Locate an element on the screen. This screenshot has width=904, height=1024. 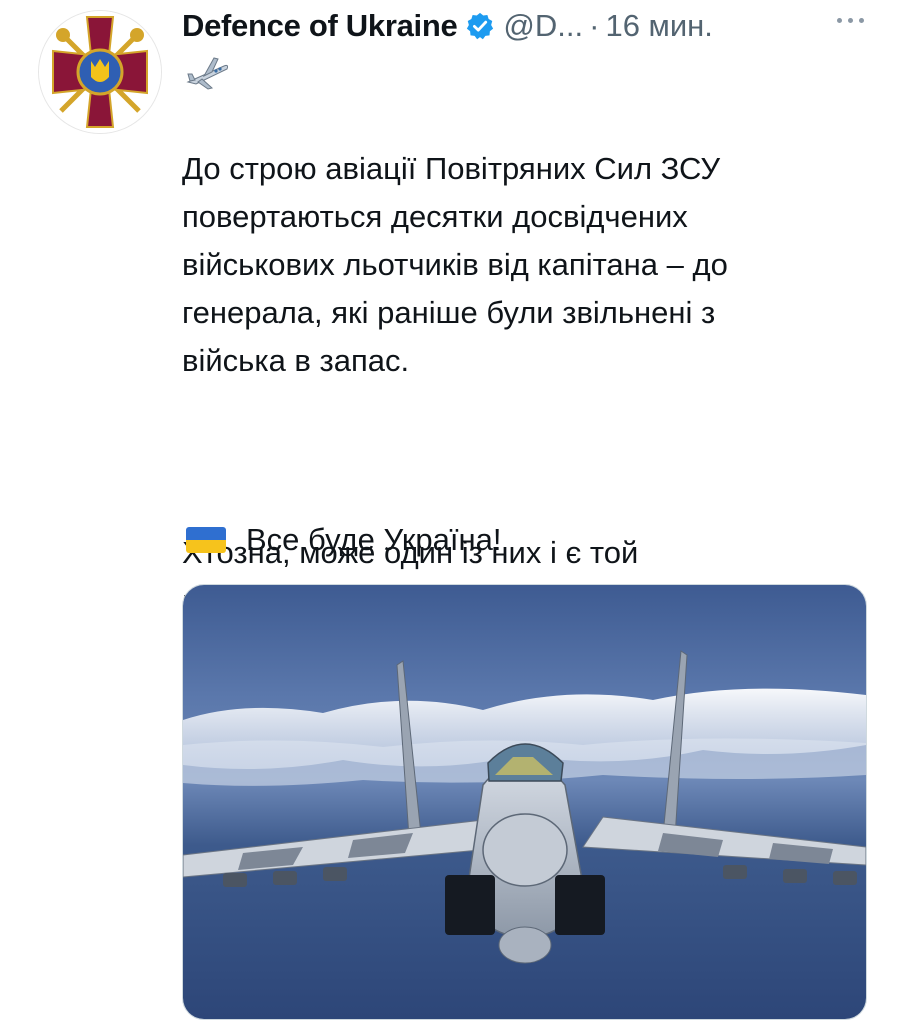
closing-text: Все буде Україна! is located at coordinates (374, 539).